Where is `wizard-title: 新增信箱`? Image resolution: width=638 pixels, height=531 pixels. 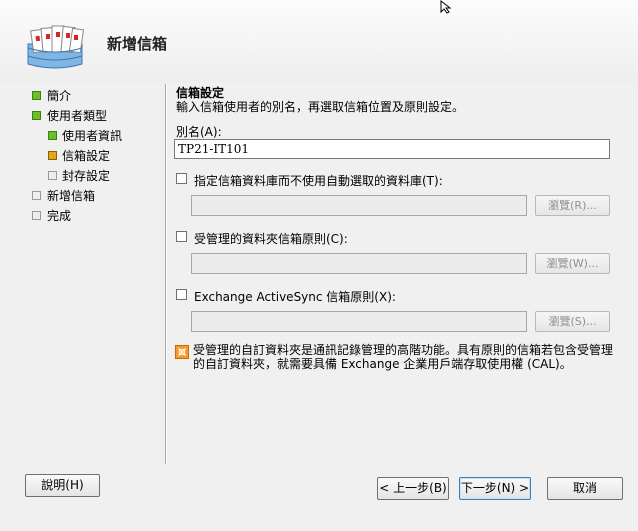 wizard-title: 新增信箱 is located at coordinates (137, 44).